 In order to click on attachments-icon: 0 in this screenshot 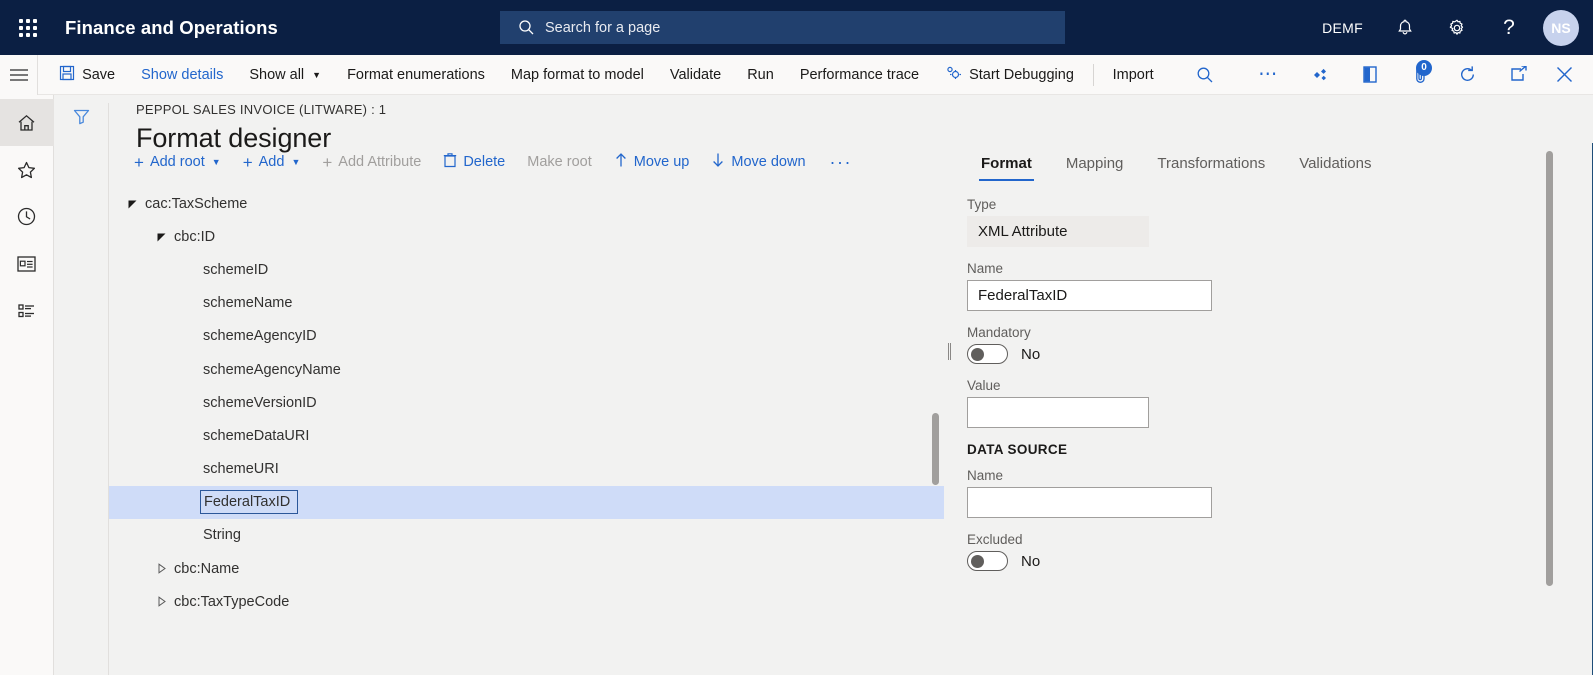, I will do `click(1420, 75)`.